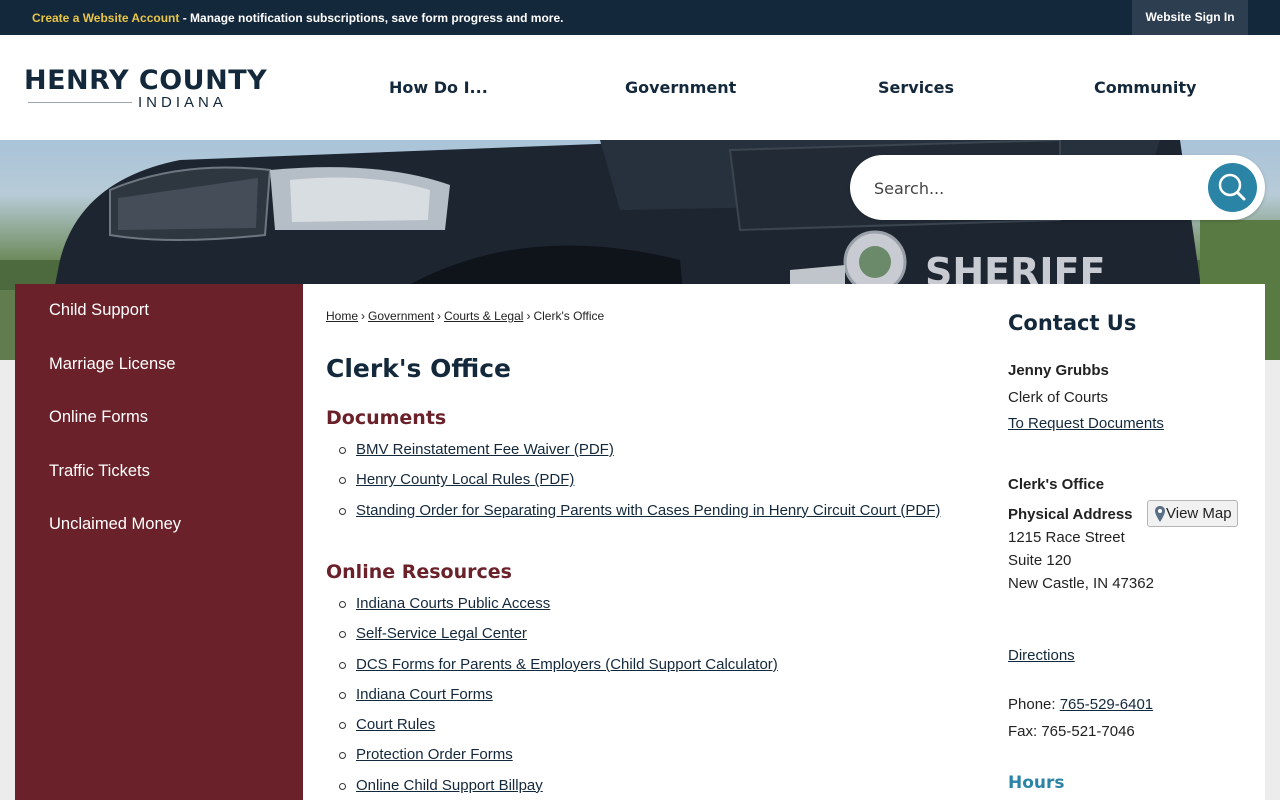 This screenshot has width=1280, height=800. Describe the element at coordinates (1058, 370) in the screenshot. I see `contact-name: Jenny Grubbs` at that location.